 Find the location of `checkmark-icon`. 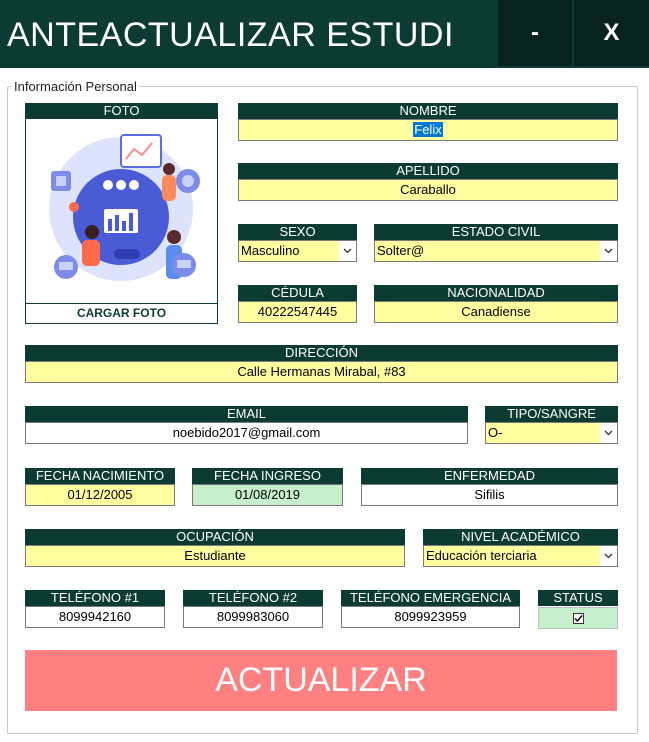

checkmark-icon is located at coordinates (578, 618).